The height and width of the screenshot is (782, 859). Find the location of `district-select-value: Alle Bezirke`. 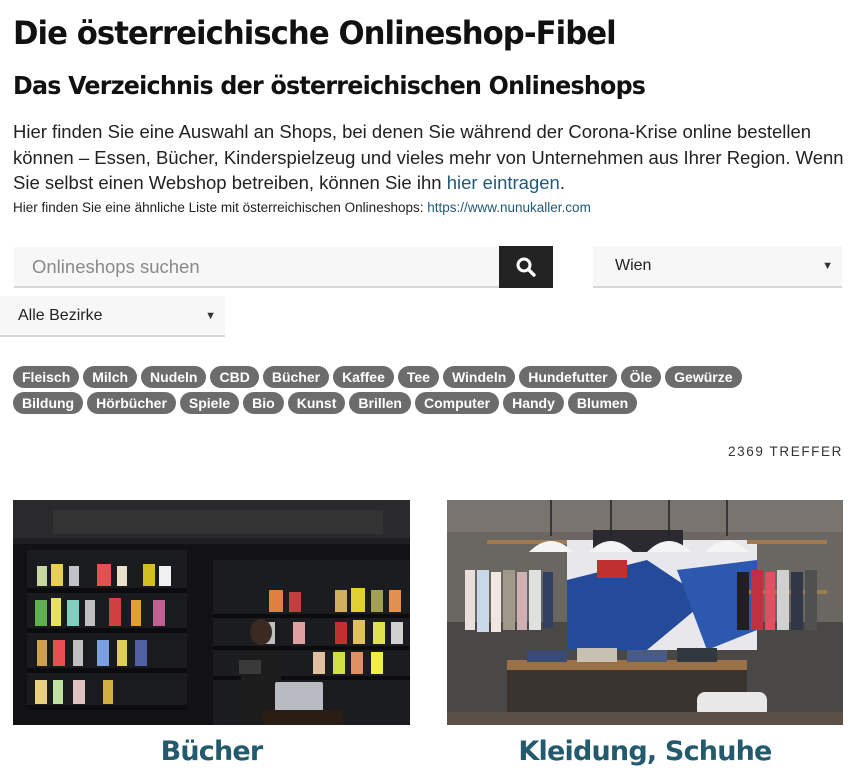

district-select-value: Alle Bezirke is located at coordinates (60, 315).